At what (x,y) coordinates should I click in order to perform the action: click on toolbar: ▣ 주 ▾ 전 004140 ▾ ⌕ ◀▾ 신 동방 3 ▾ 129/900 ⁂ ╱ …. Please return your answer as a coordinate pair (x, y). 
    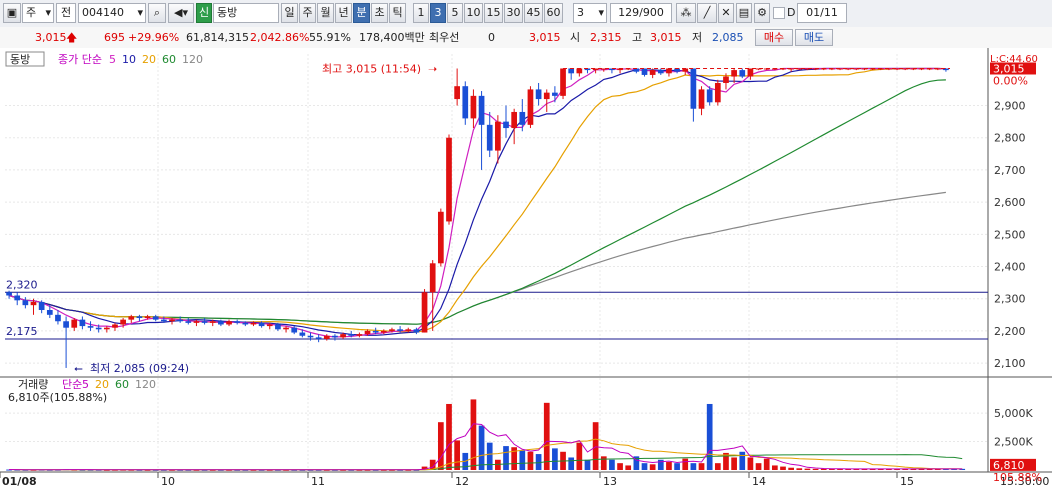
    Looking at the image, I should click on (526, 14).